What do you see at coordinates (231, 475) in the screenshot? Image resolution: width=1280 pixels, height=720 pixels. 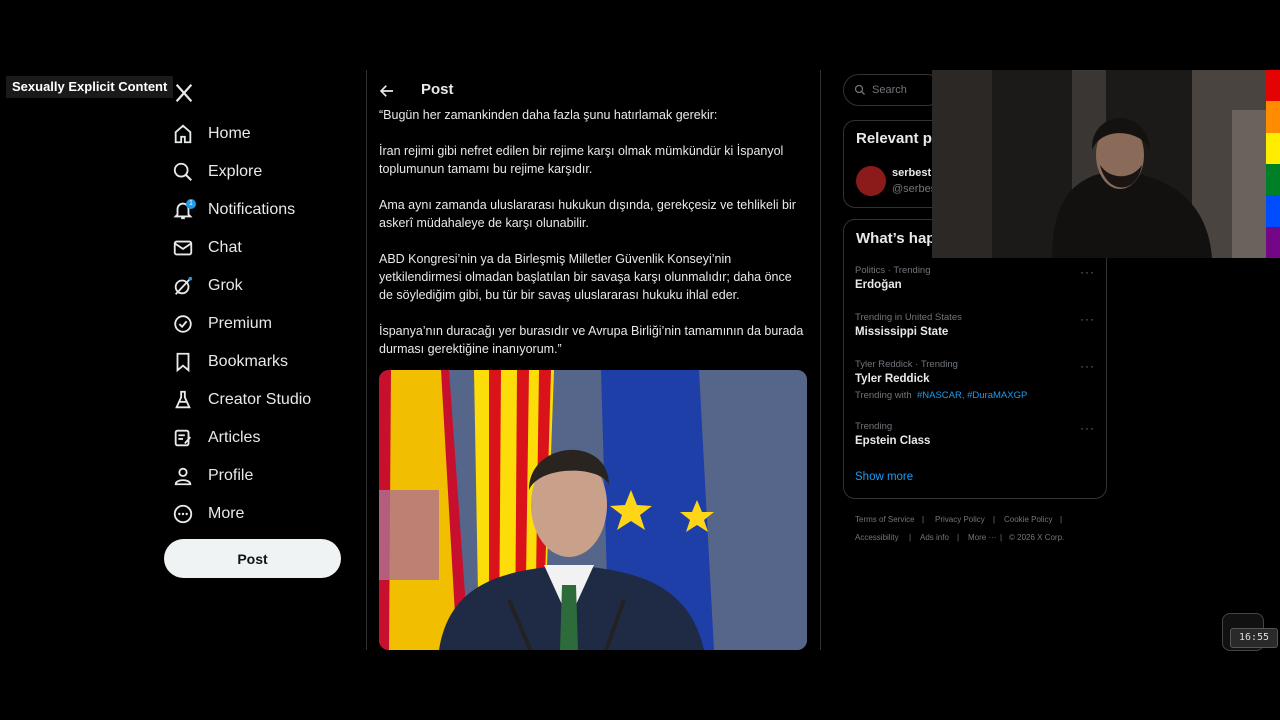 I see `nav-label-profile: Profile` at bounding box center [231, 475].